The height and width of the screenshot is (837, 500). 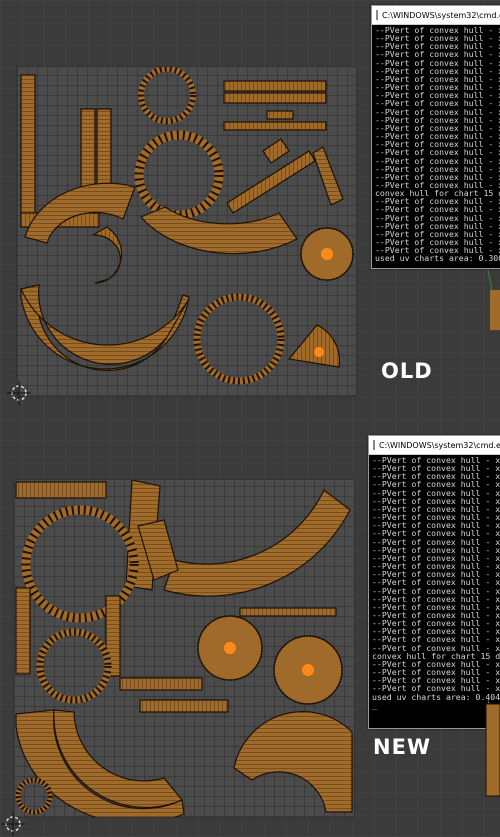 I want to click on console-line: used uv charts area: 0.404851, so click(x=436, y=696).